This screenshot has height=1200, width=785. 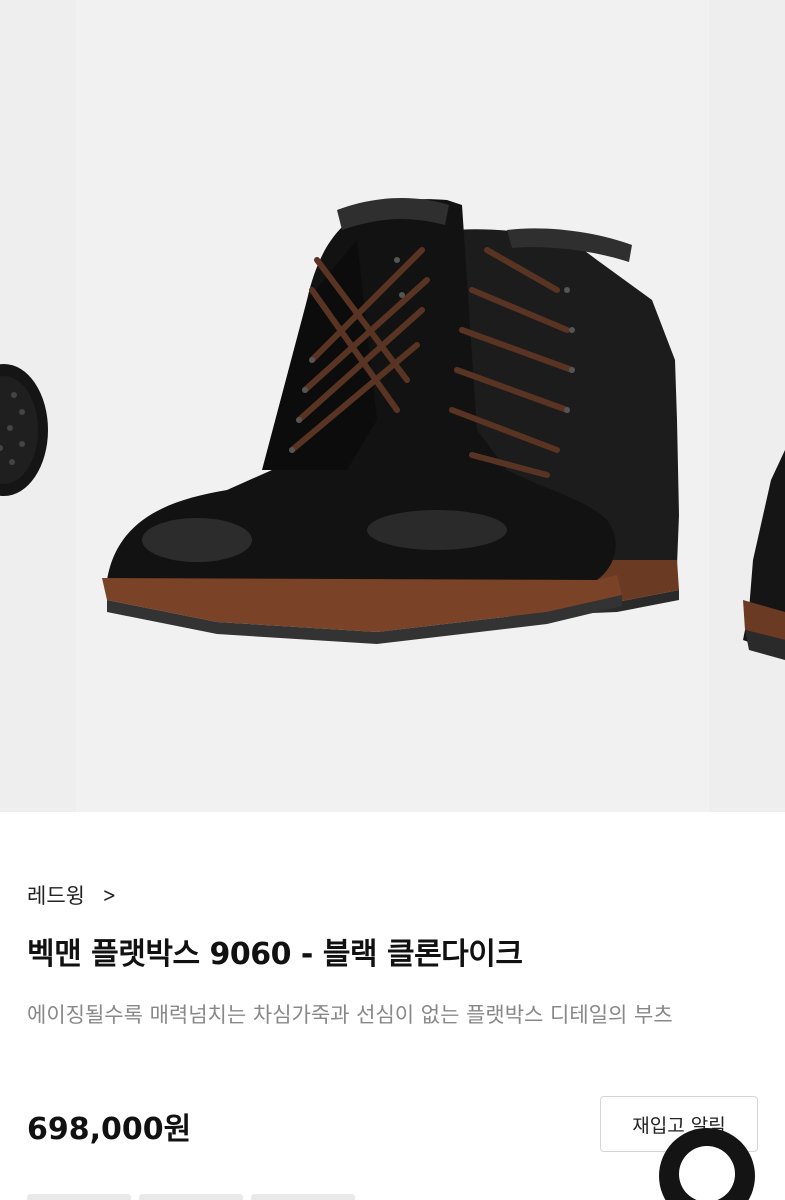 I want to click on boot-sole-image, so click(x=24, y=430).